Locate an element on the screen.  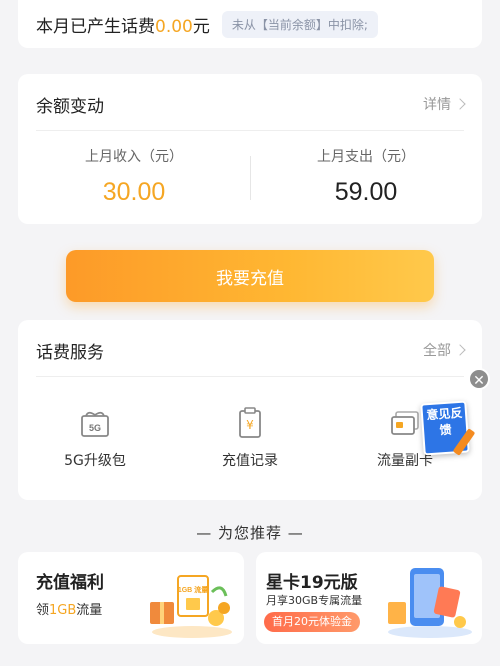
feedback-label: 意见反馈 is located at coordinates (444, 421).